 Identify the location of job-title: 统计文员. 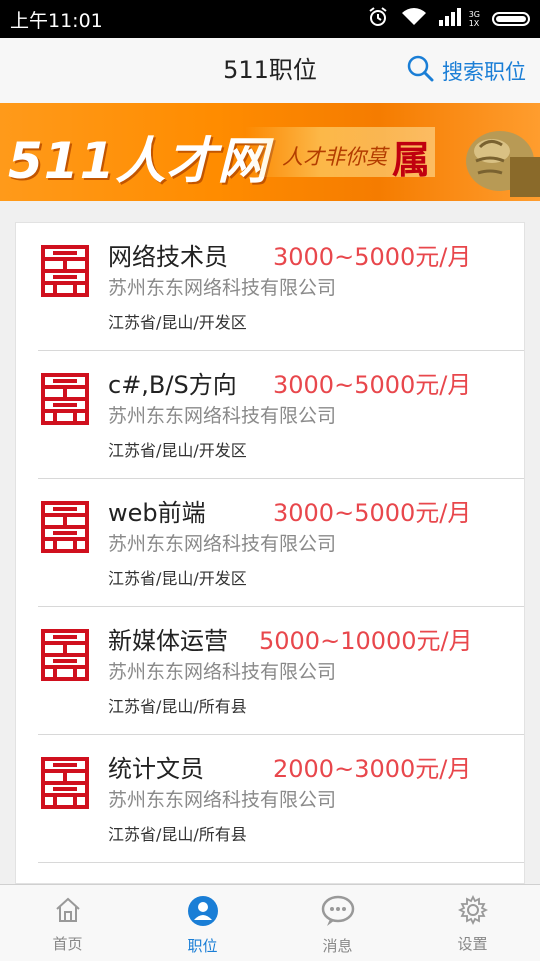
(156, 769).